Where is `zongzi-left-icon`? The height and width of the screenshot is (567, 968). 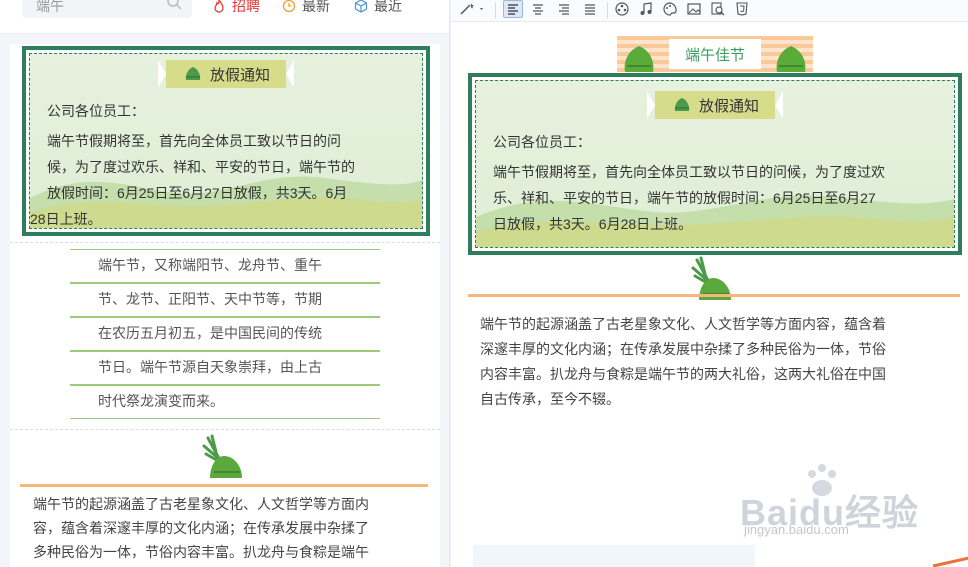 zongzi-left-icon is located at coordinates (639, 59).